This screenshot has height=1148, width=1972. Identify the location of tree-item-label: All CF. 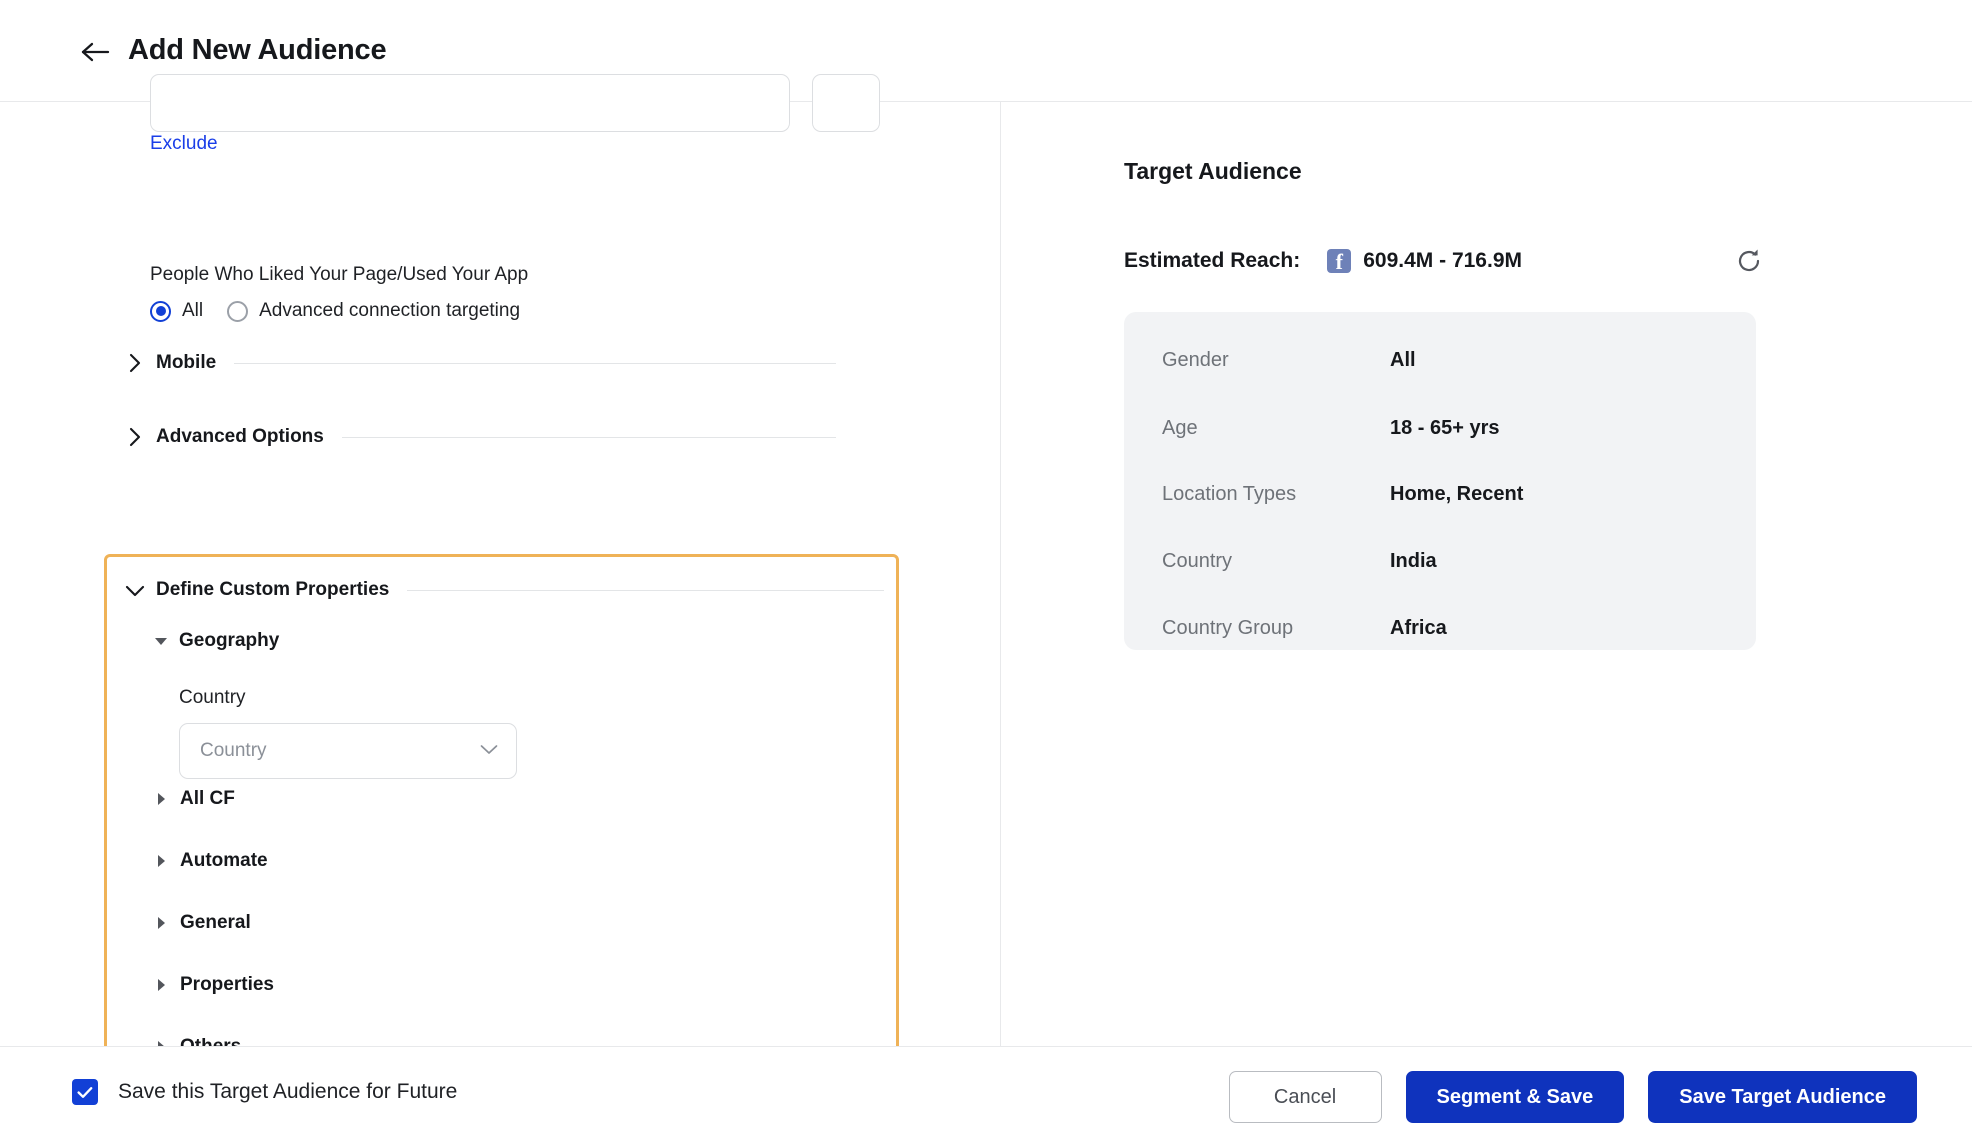
(207, 798).